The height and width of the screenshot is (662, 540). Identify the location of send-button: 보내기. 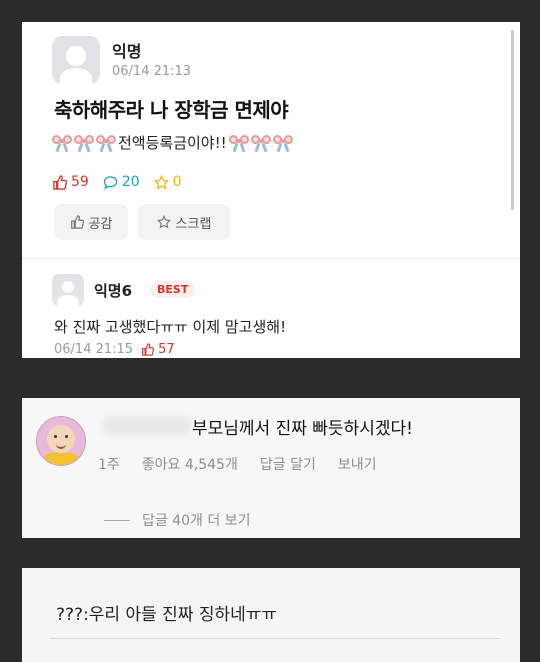
(357, 464).